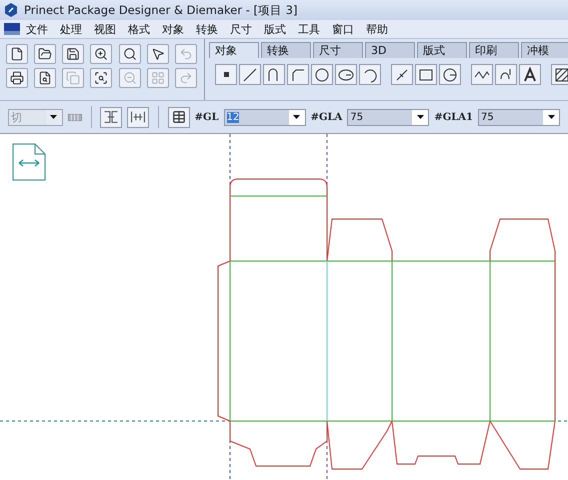  I want to click on tab: 版式, so click(442, 50).